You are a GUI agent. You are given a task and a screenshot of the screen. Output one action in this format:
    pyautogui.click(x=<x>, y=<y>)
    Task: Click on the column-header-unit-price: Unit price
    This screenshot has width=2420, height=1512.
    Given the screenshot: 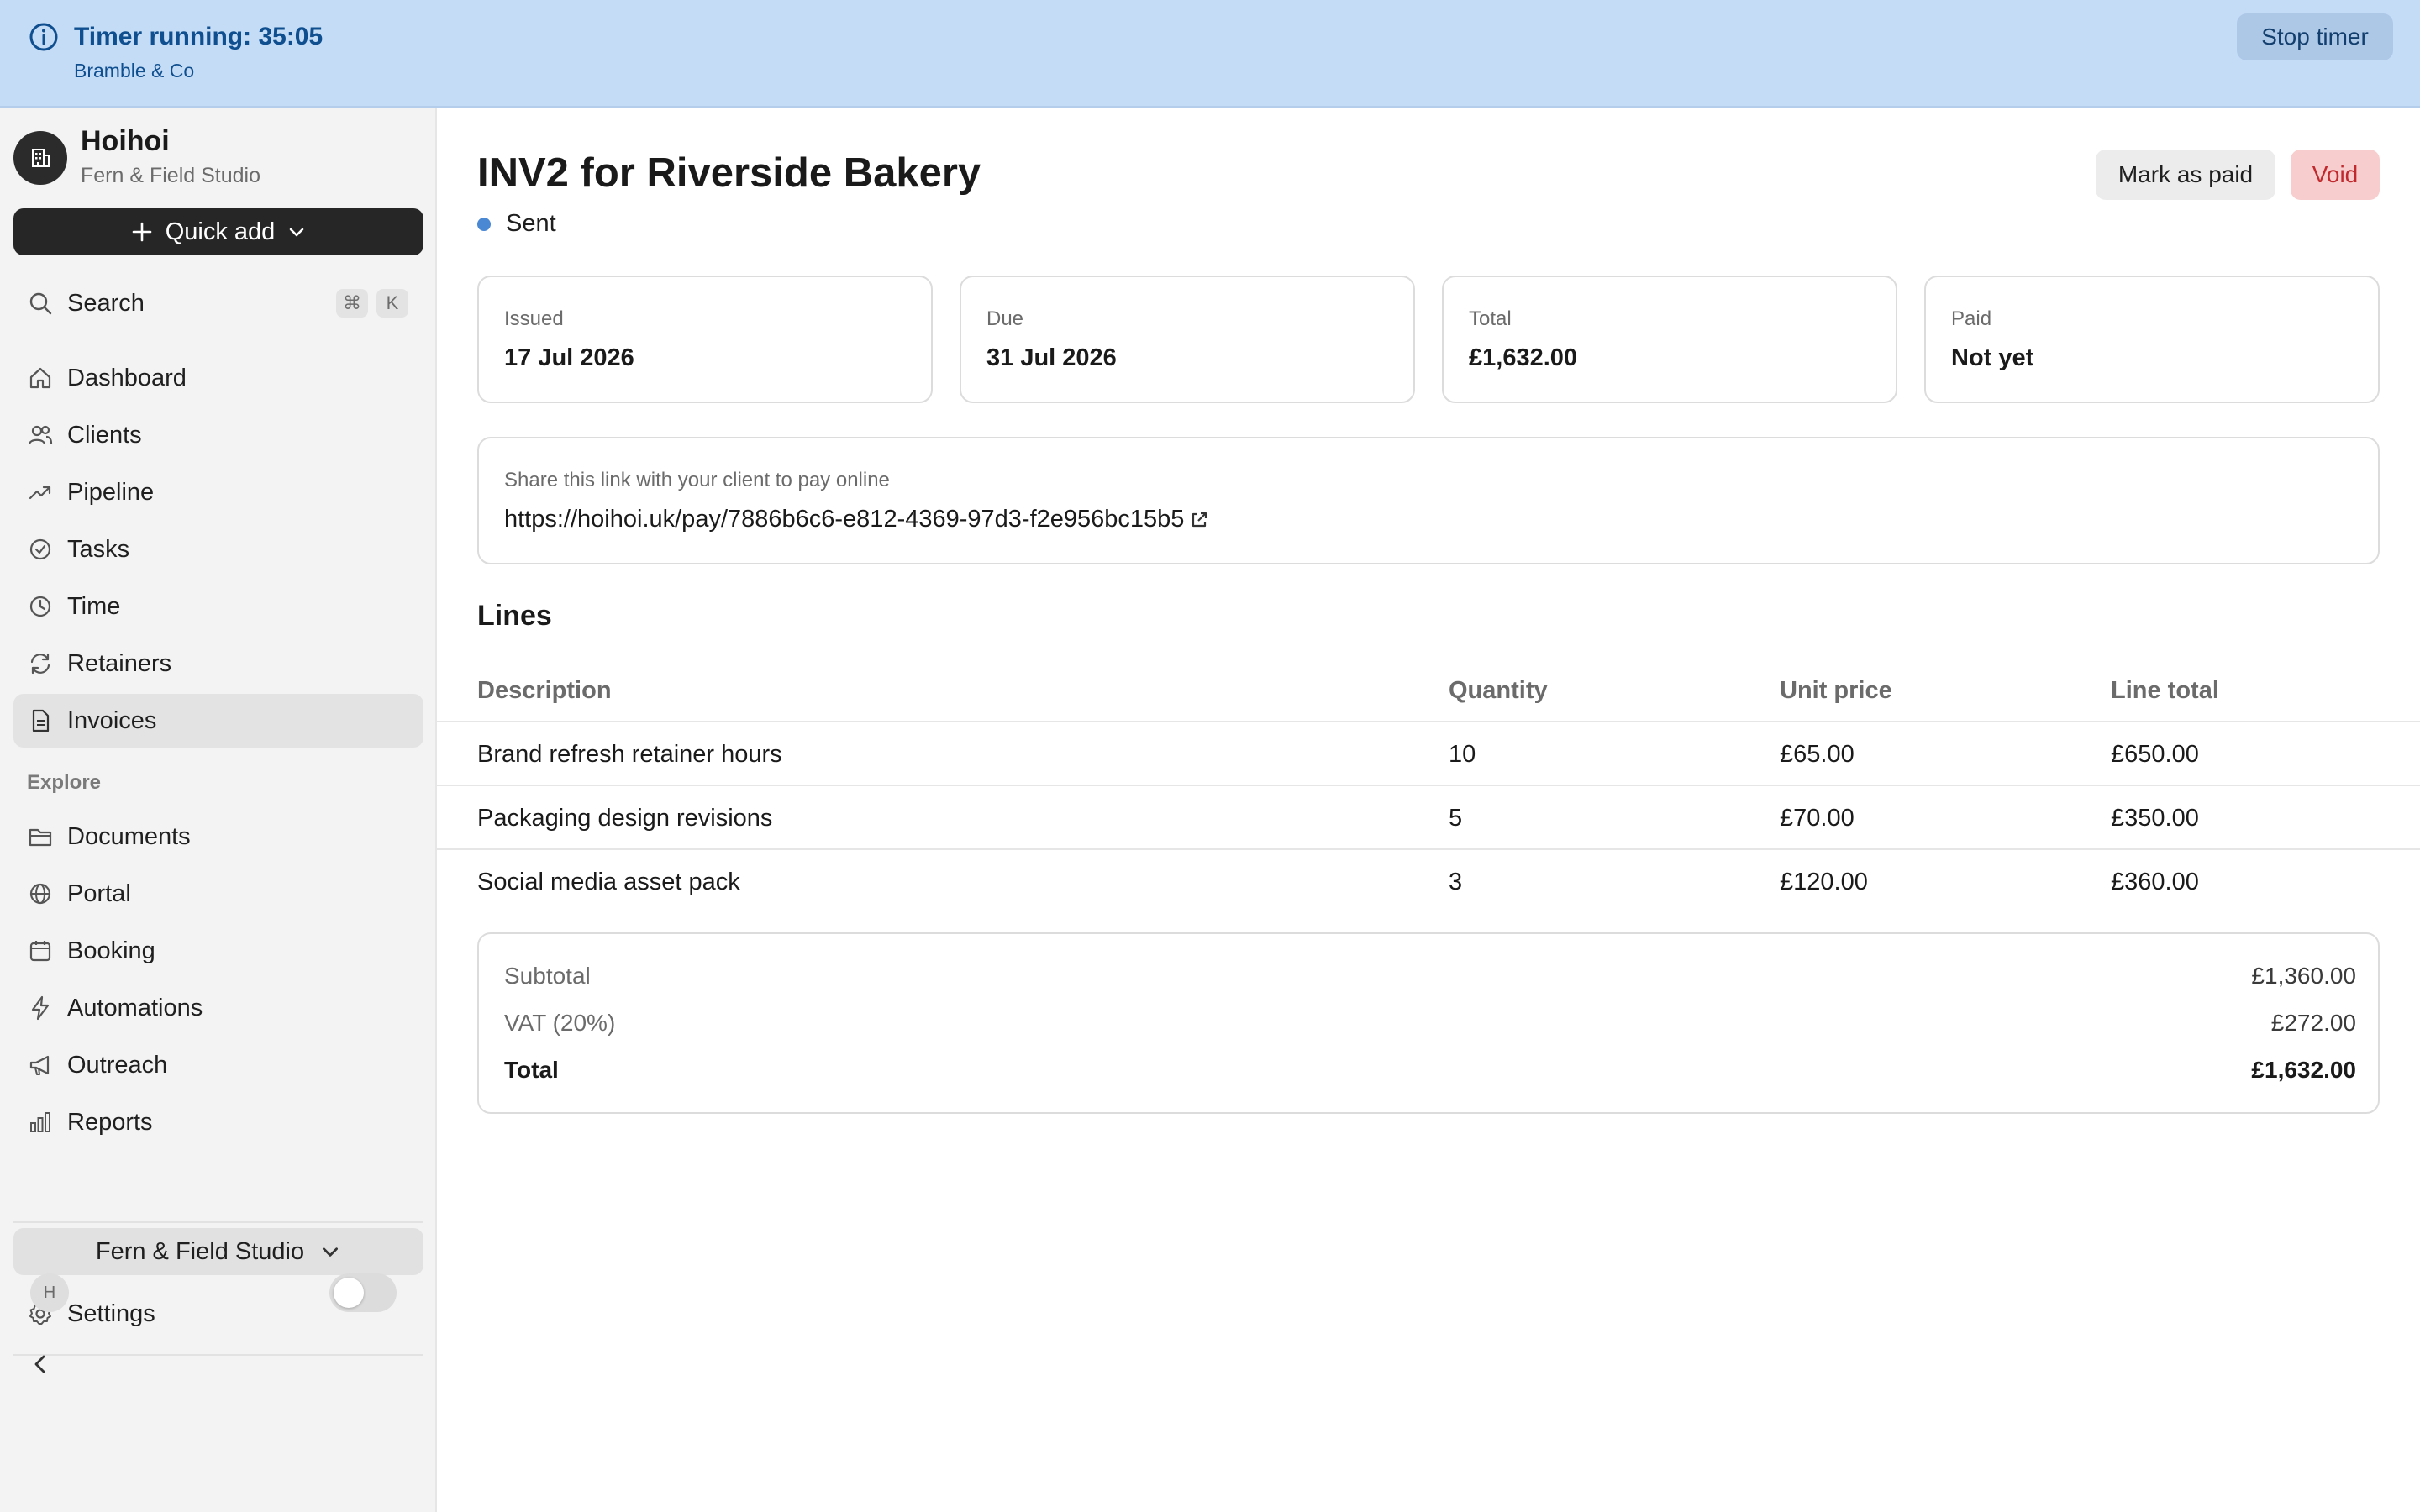 What is the action you would take?
    pyautogui.click(x=1836, y=690)
    